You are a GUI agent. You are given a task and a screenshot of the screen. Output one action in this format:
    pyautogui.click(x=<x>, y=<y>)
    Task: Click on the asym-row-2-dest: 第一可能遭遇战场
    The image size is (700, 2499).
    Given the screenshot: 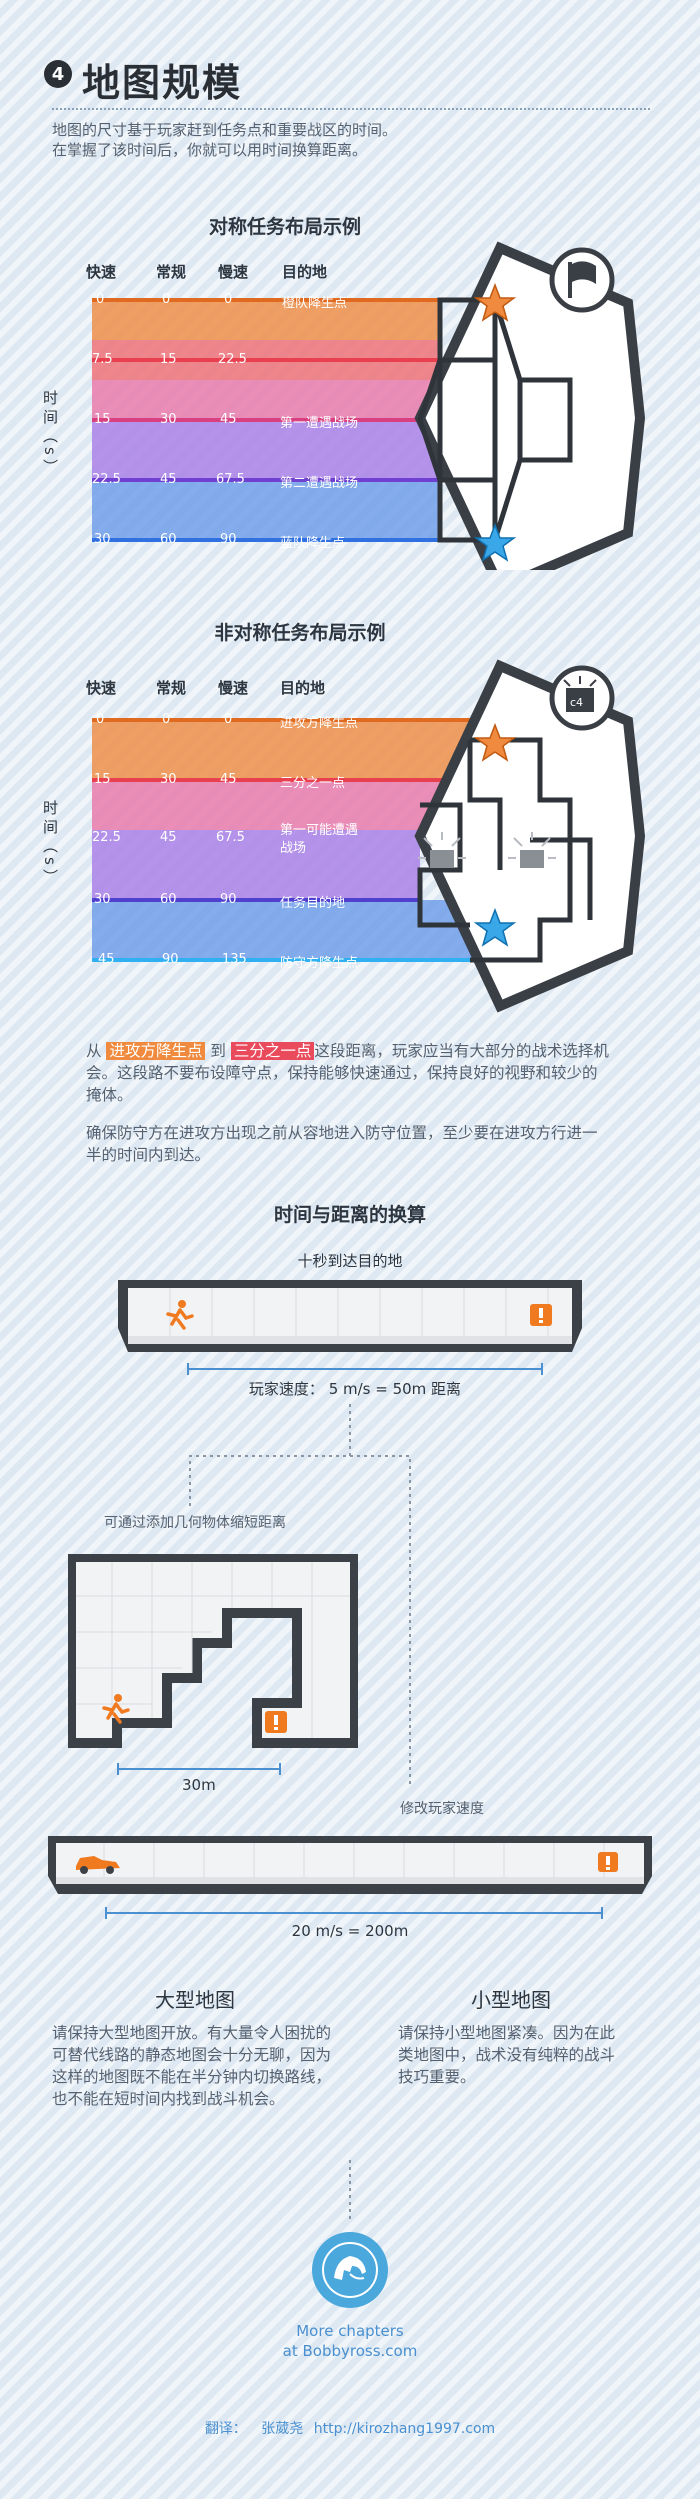 What is the action you would take?
    pyautogui.click(x=319, y=839)
    